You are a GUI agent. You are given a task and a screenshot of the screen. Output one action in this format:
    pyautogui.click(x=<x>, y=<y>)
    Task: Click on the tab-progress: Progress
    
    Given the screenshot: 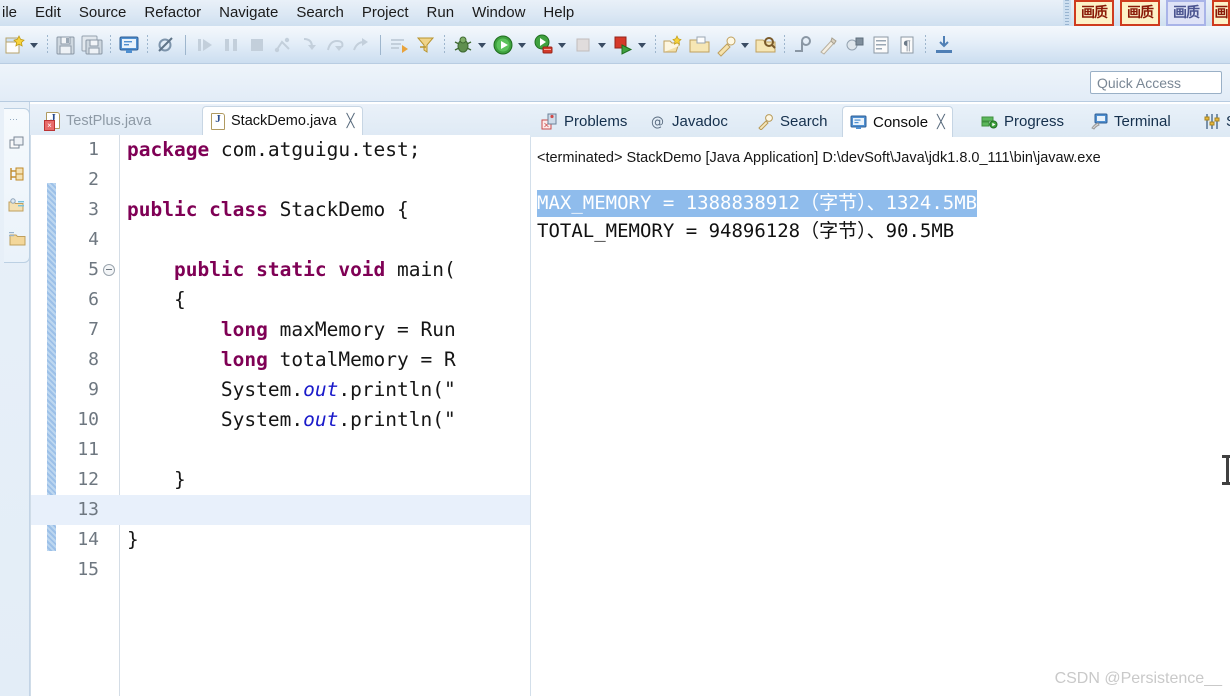 What is the action you would take?
    pyautogui.click(x=1022, y=121)
    